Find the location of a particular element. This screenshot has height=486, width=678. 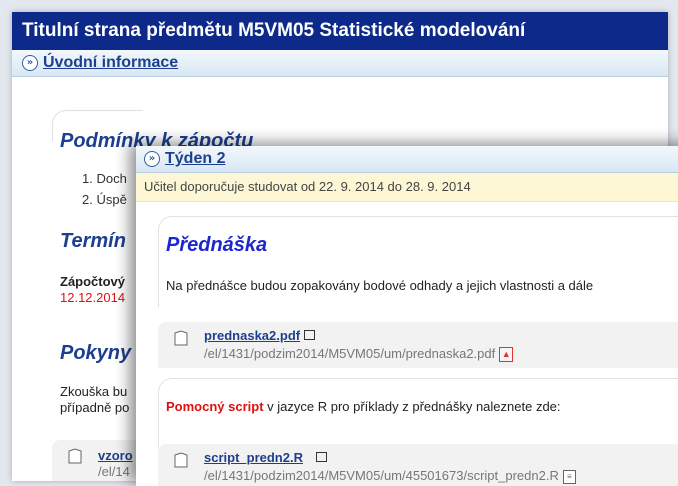

lecture-heading: Přednáška is located at coordinates (217, 245).